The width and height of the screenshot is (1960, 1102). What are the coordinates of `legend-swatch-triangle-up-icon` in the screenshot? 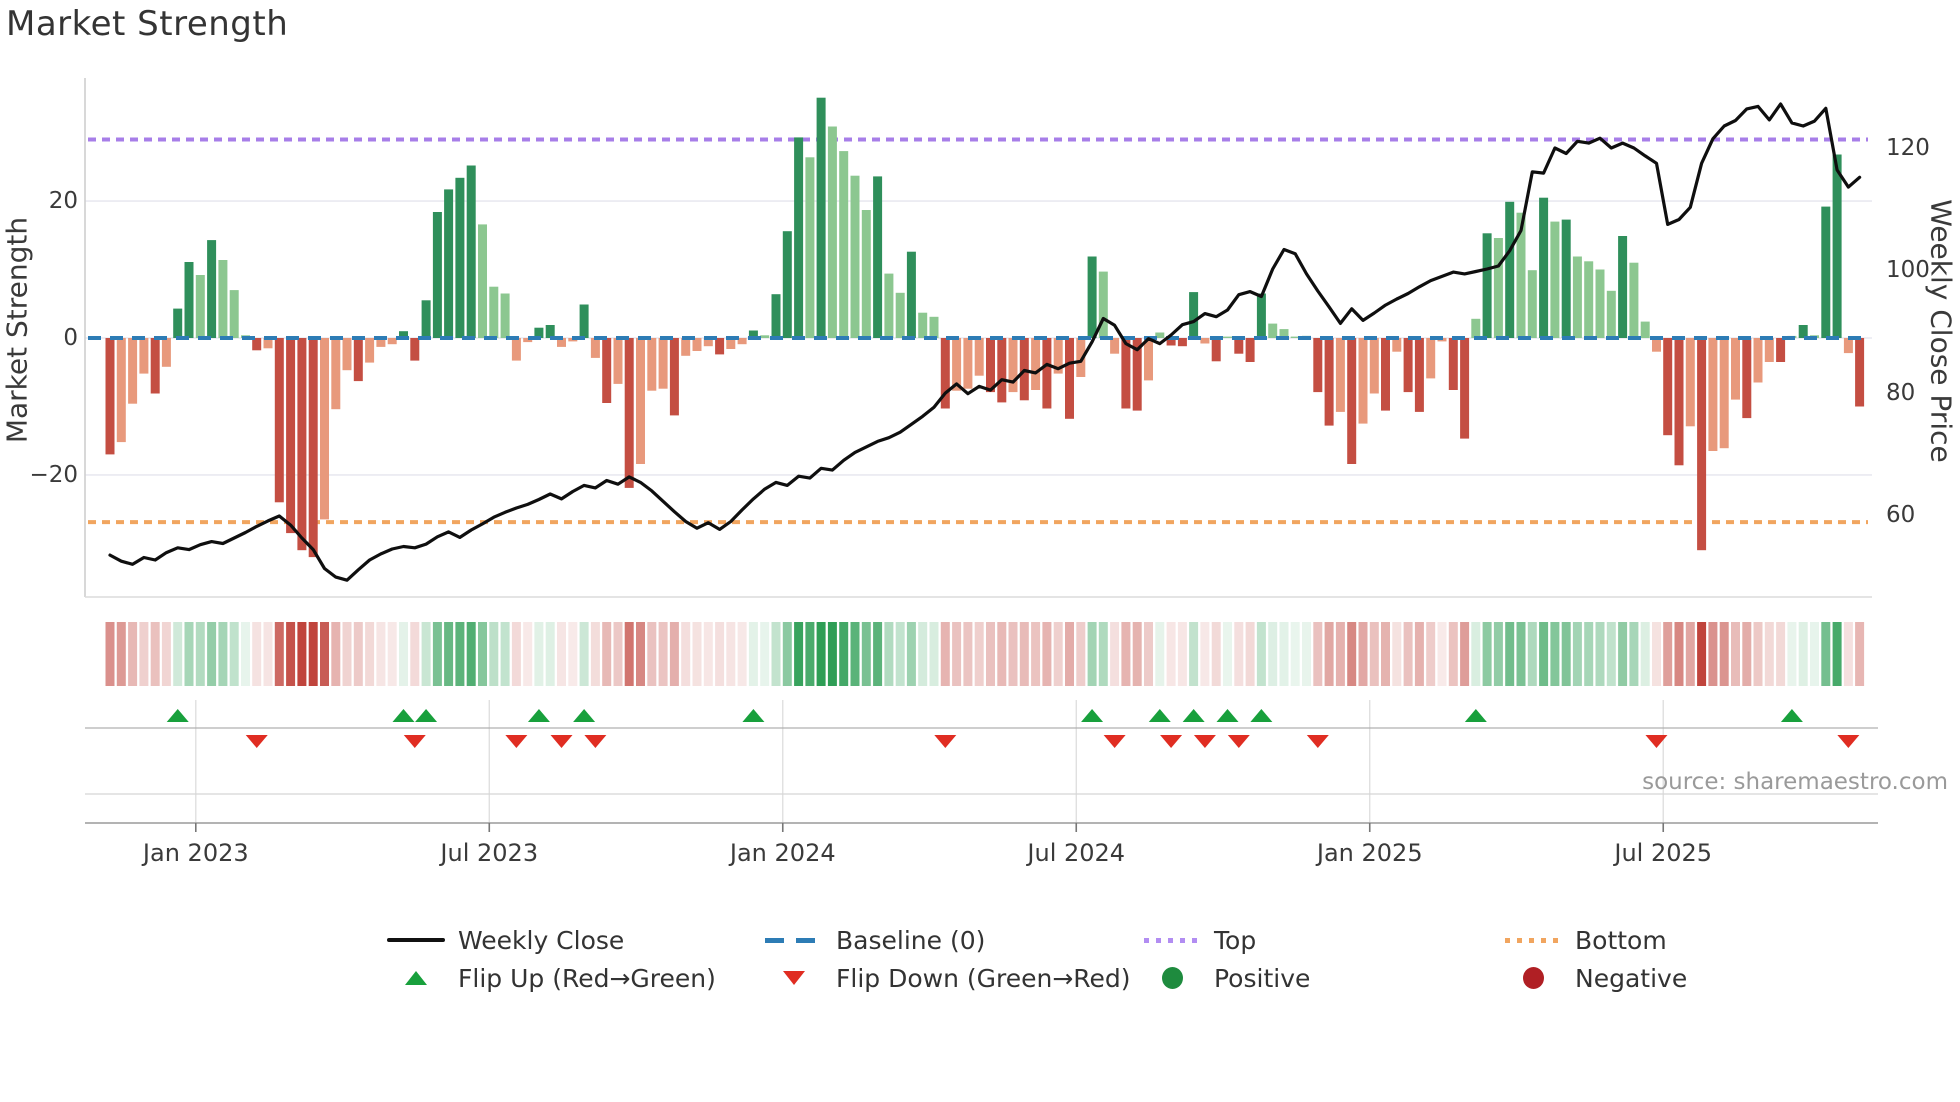 It's located at (416, 978).